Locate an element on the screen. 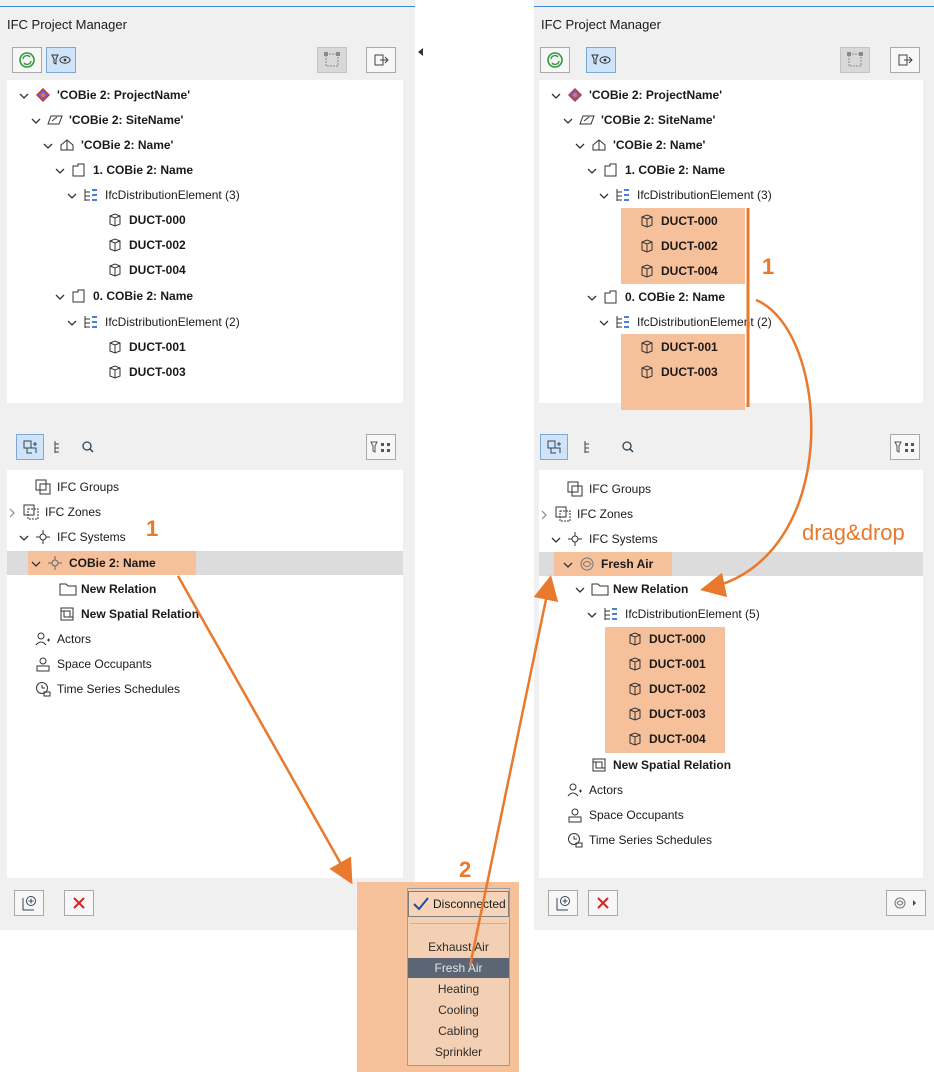  menu-item-disconnected: Disconnected is located at coordinates (458, 904).